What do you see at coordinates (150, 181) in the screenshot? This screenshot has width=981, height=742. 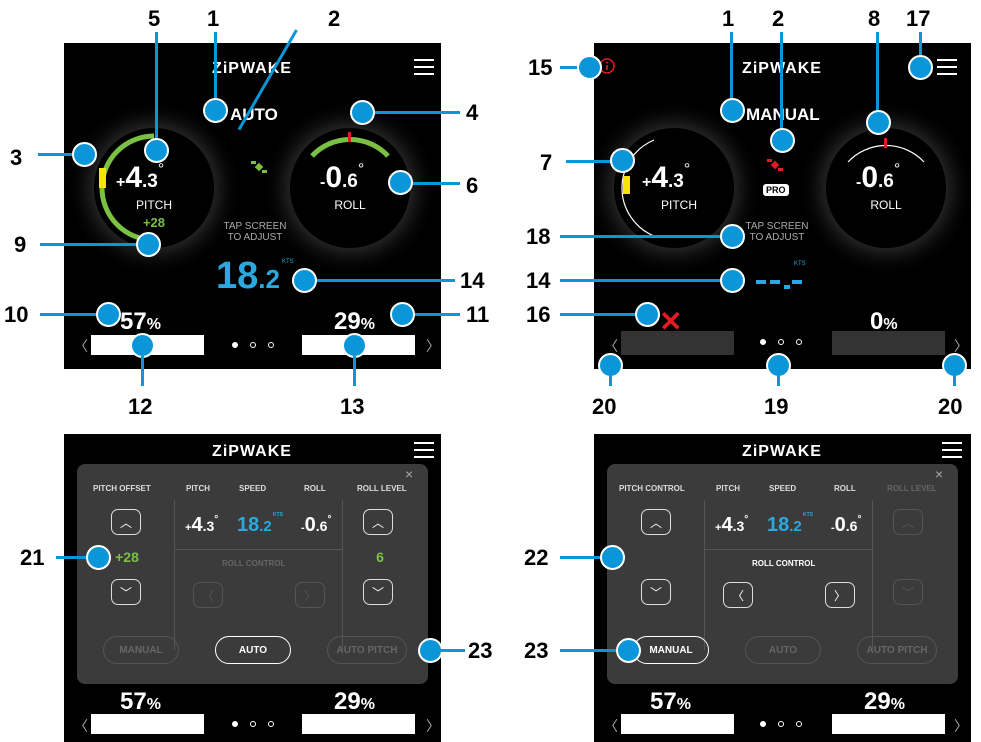 I see `pitch-dec: .3` at bounding box center [150, 181].